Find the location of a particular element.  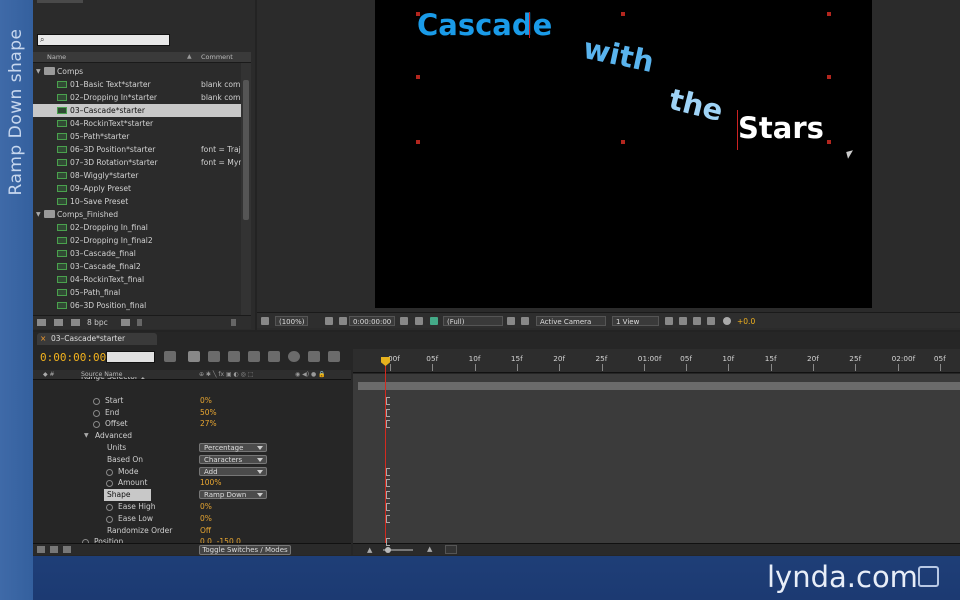

in-out-panes-icon is located at coordinates (67, 549).